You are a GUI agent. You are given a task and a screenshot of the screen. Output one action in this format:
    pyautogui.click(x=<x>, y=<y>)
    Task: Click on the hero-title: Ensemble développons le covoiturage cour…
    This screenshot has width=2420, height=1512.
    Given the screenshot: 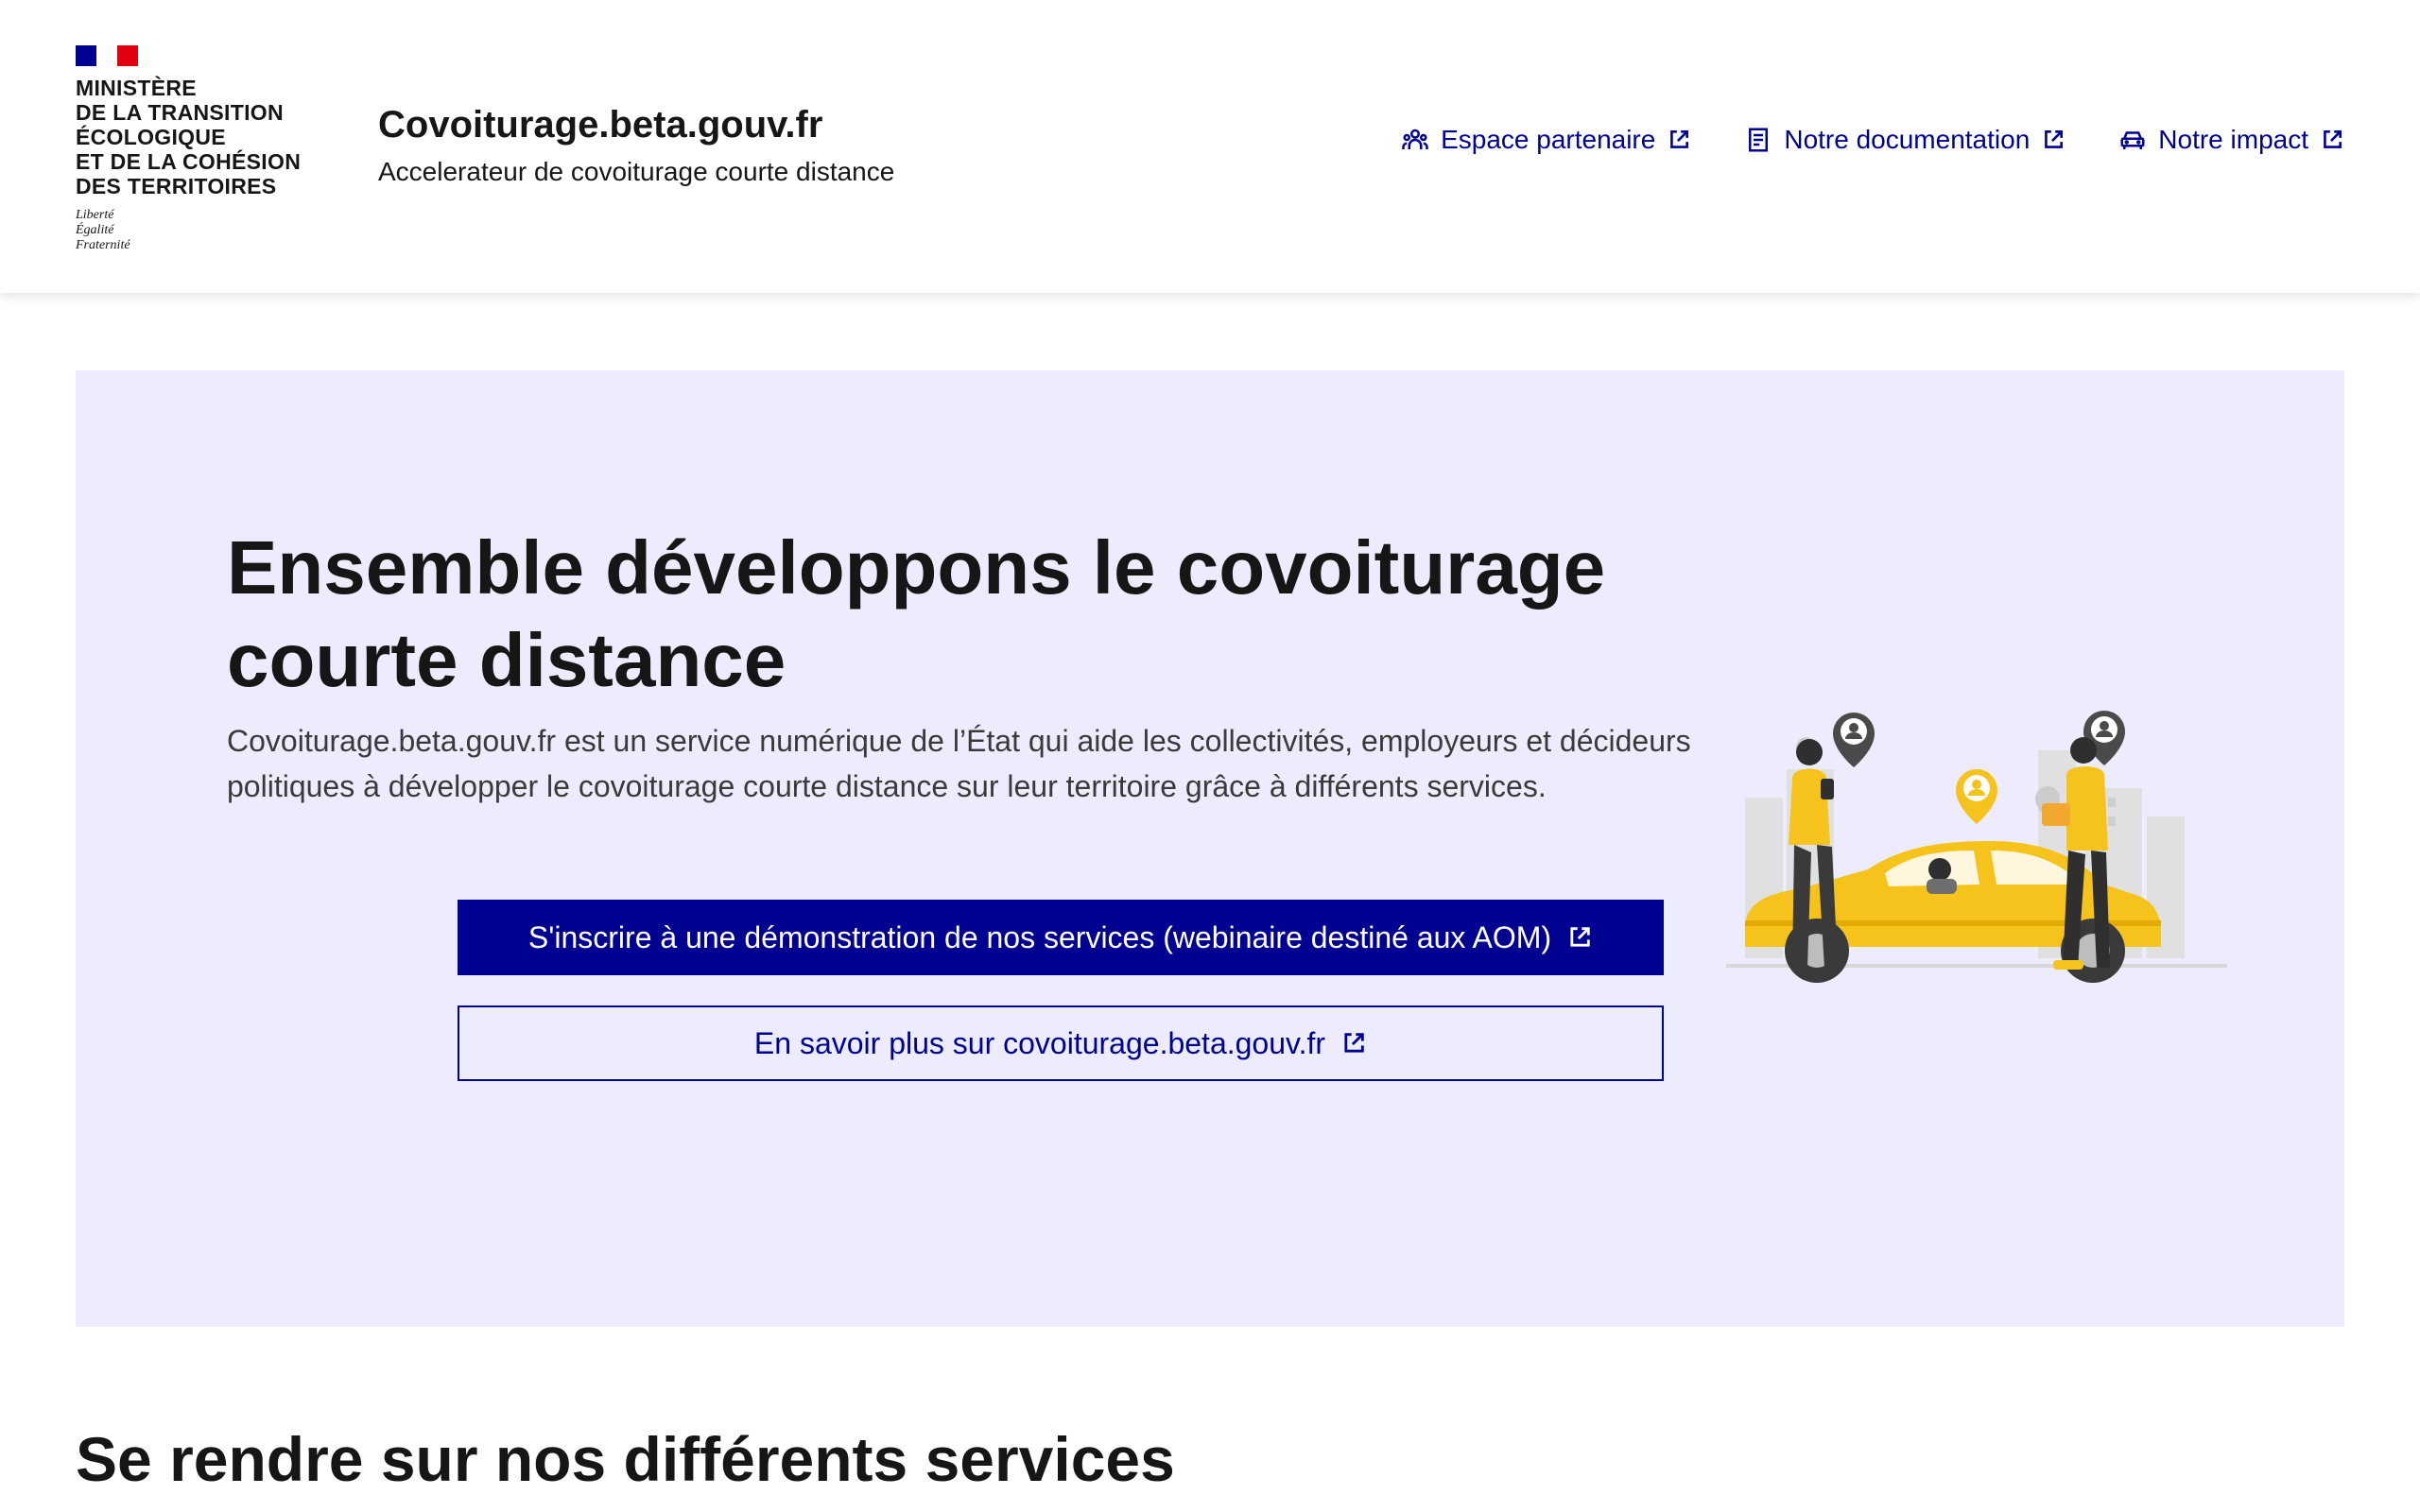 What is the action you would take?
    pyautogui.click(x=916, y=613)
    